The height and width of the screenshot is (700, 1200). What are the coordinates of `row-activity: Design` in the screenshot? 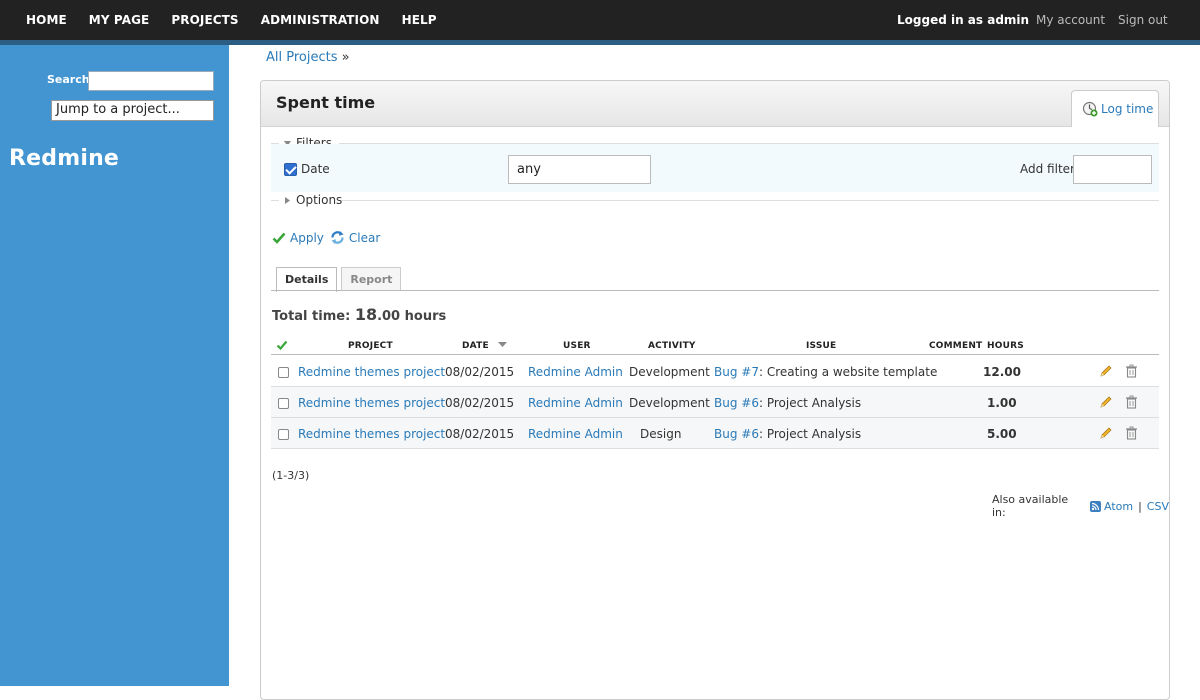 It's located at (661, 434).